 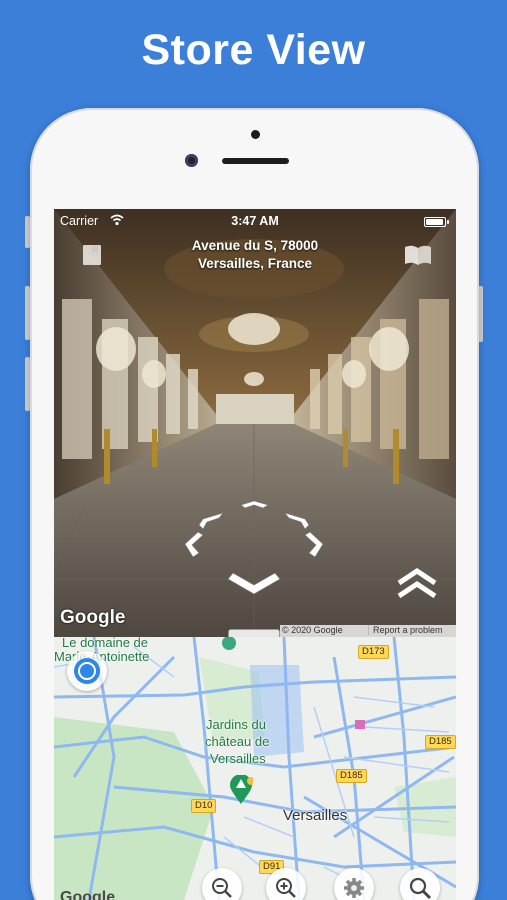 What do you see at coordinates (236, 724) in the screenshot?
I see `map-label-jardins-1: Jardins du` at bounding box center [236, 724].